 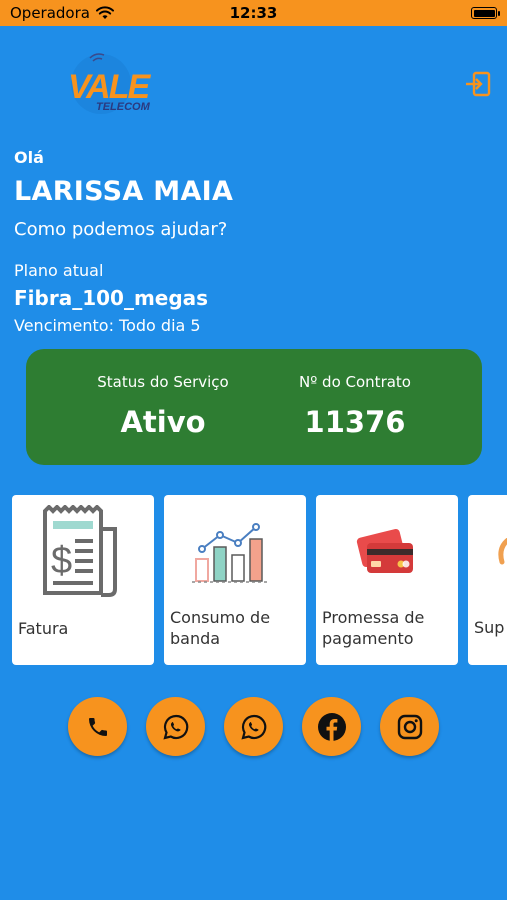 I want to click on due-date-text: Vencimento: Todo dia 5, so click(x=107, y=325).